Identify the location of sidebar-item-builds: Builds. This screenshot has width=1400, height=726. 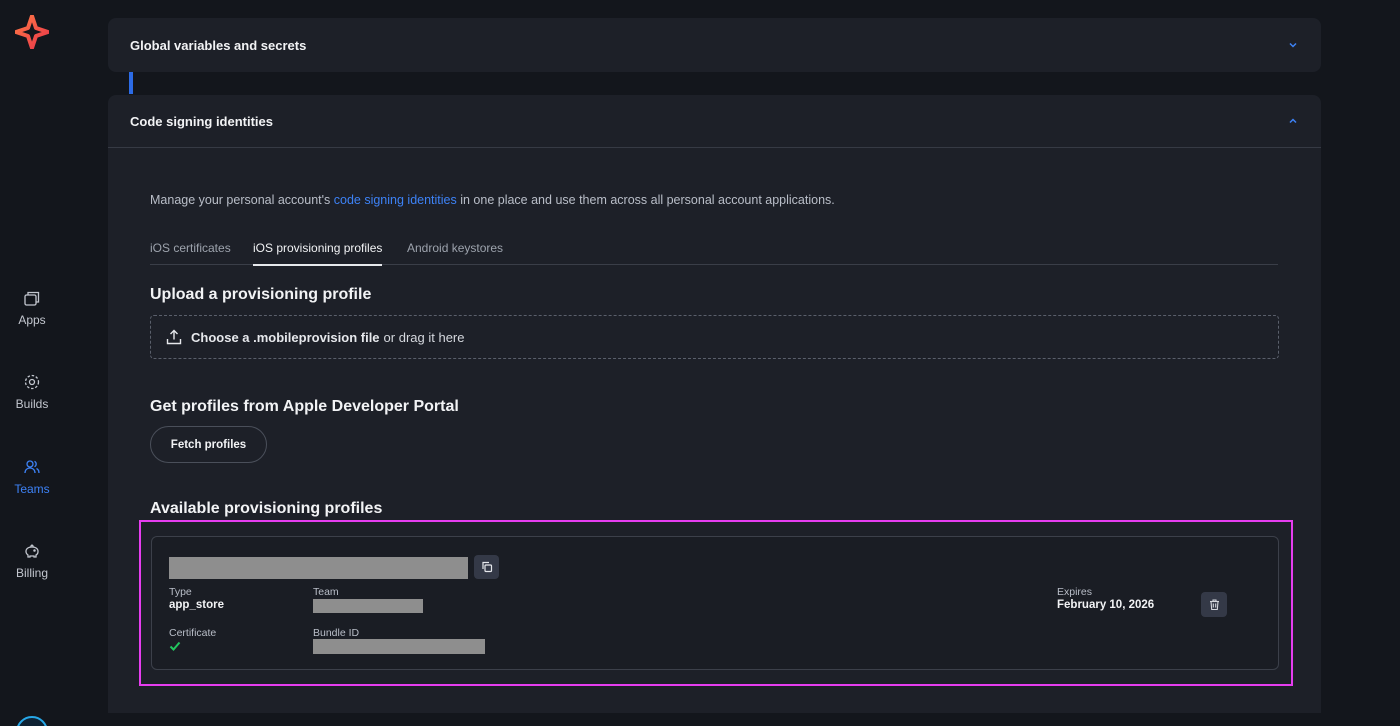
(32, 403).